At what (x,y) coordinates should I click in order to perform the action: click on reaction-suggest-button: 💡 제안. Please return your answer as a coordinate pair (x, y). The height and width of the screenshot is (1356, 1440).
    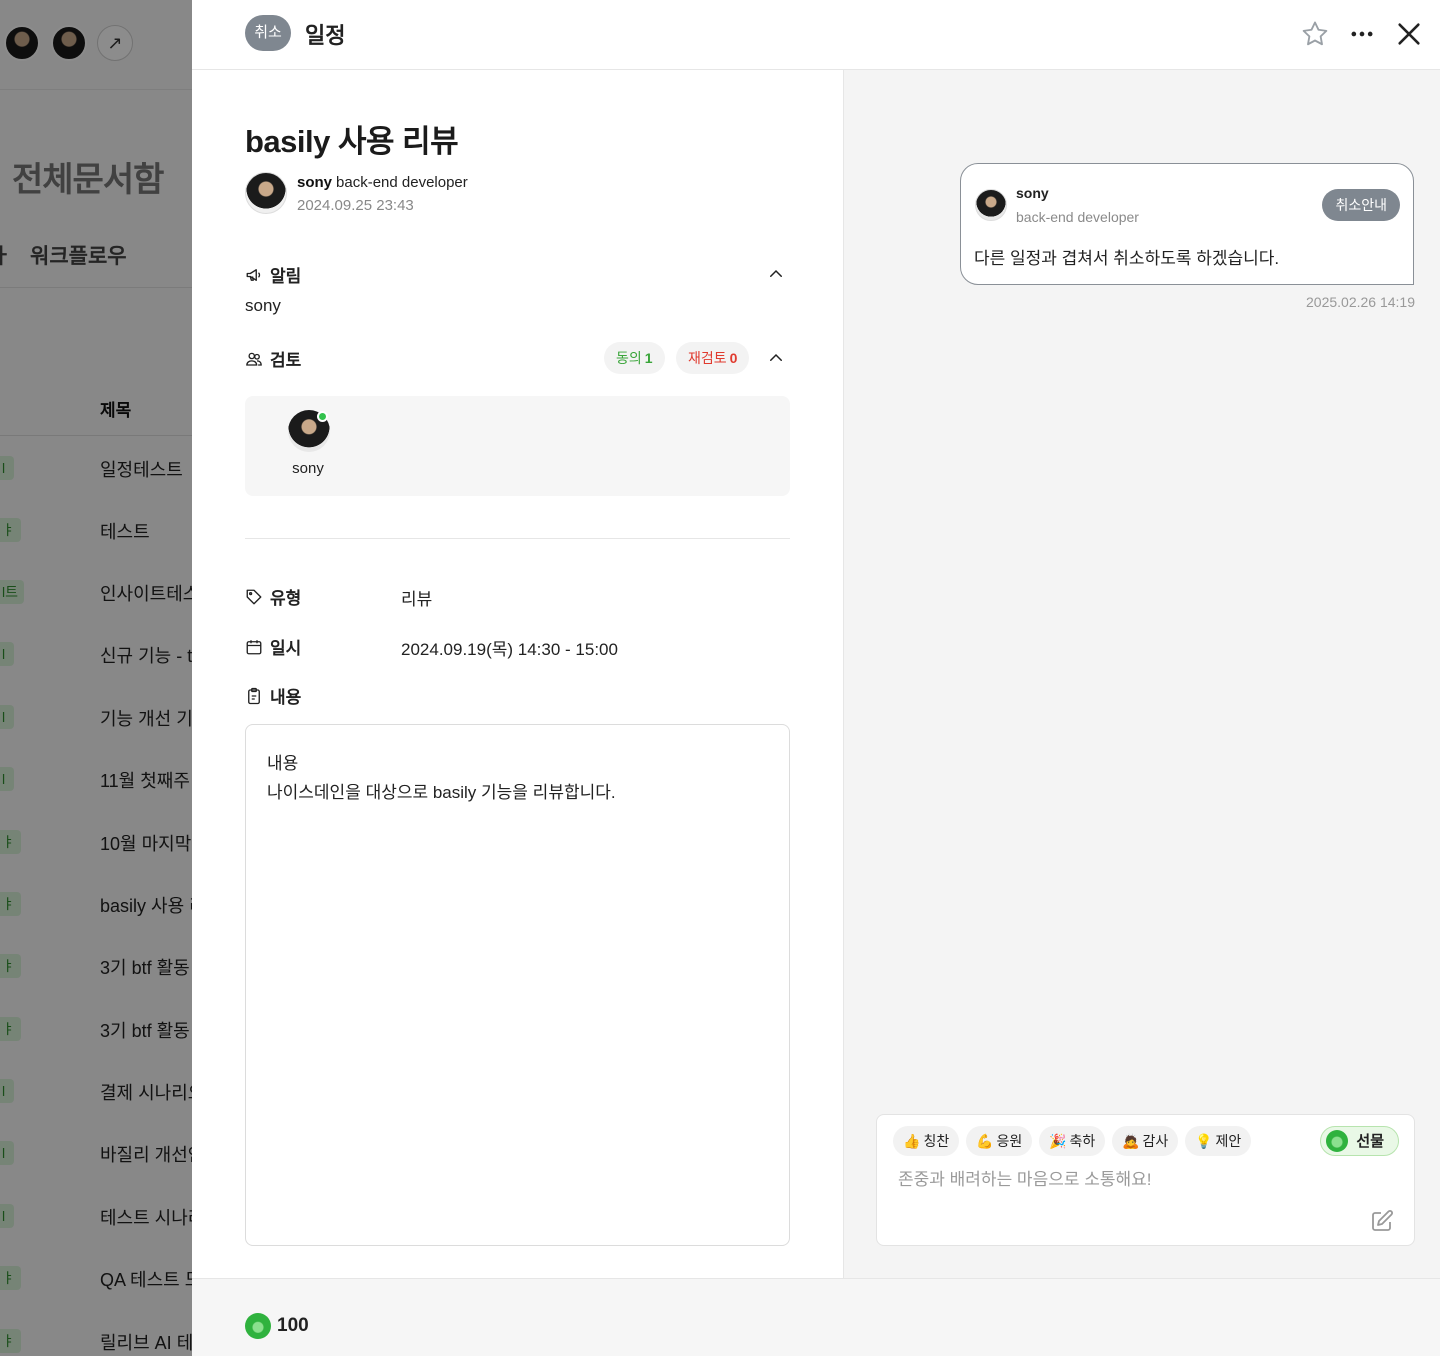
    Looking at the image, I should click on (1218, 1141).